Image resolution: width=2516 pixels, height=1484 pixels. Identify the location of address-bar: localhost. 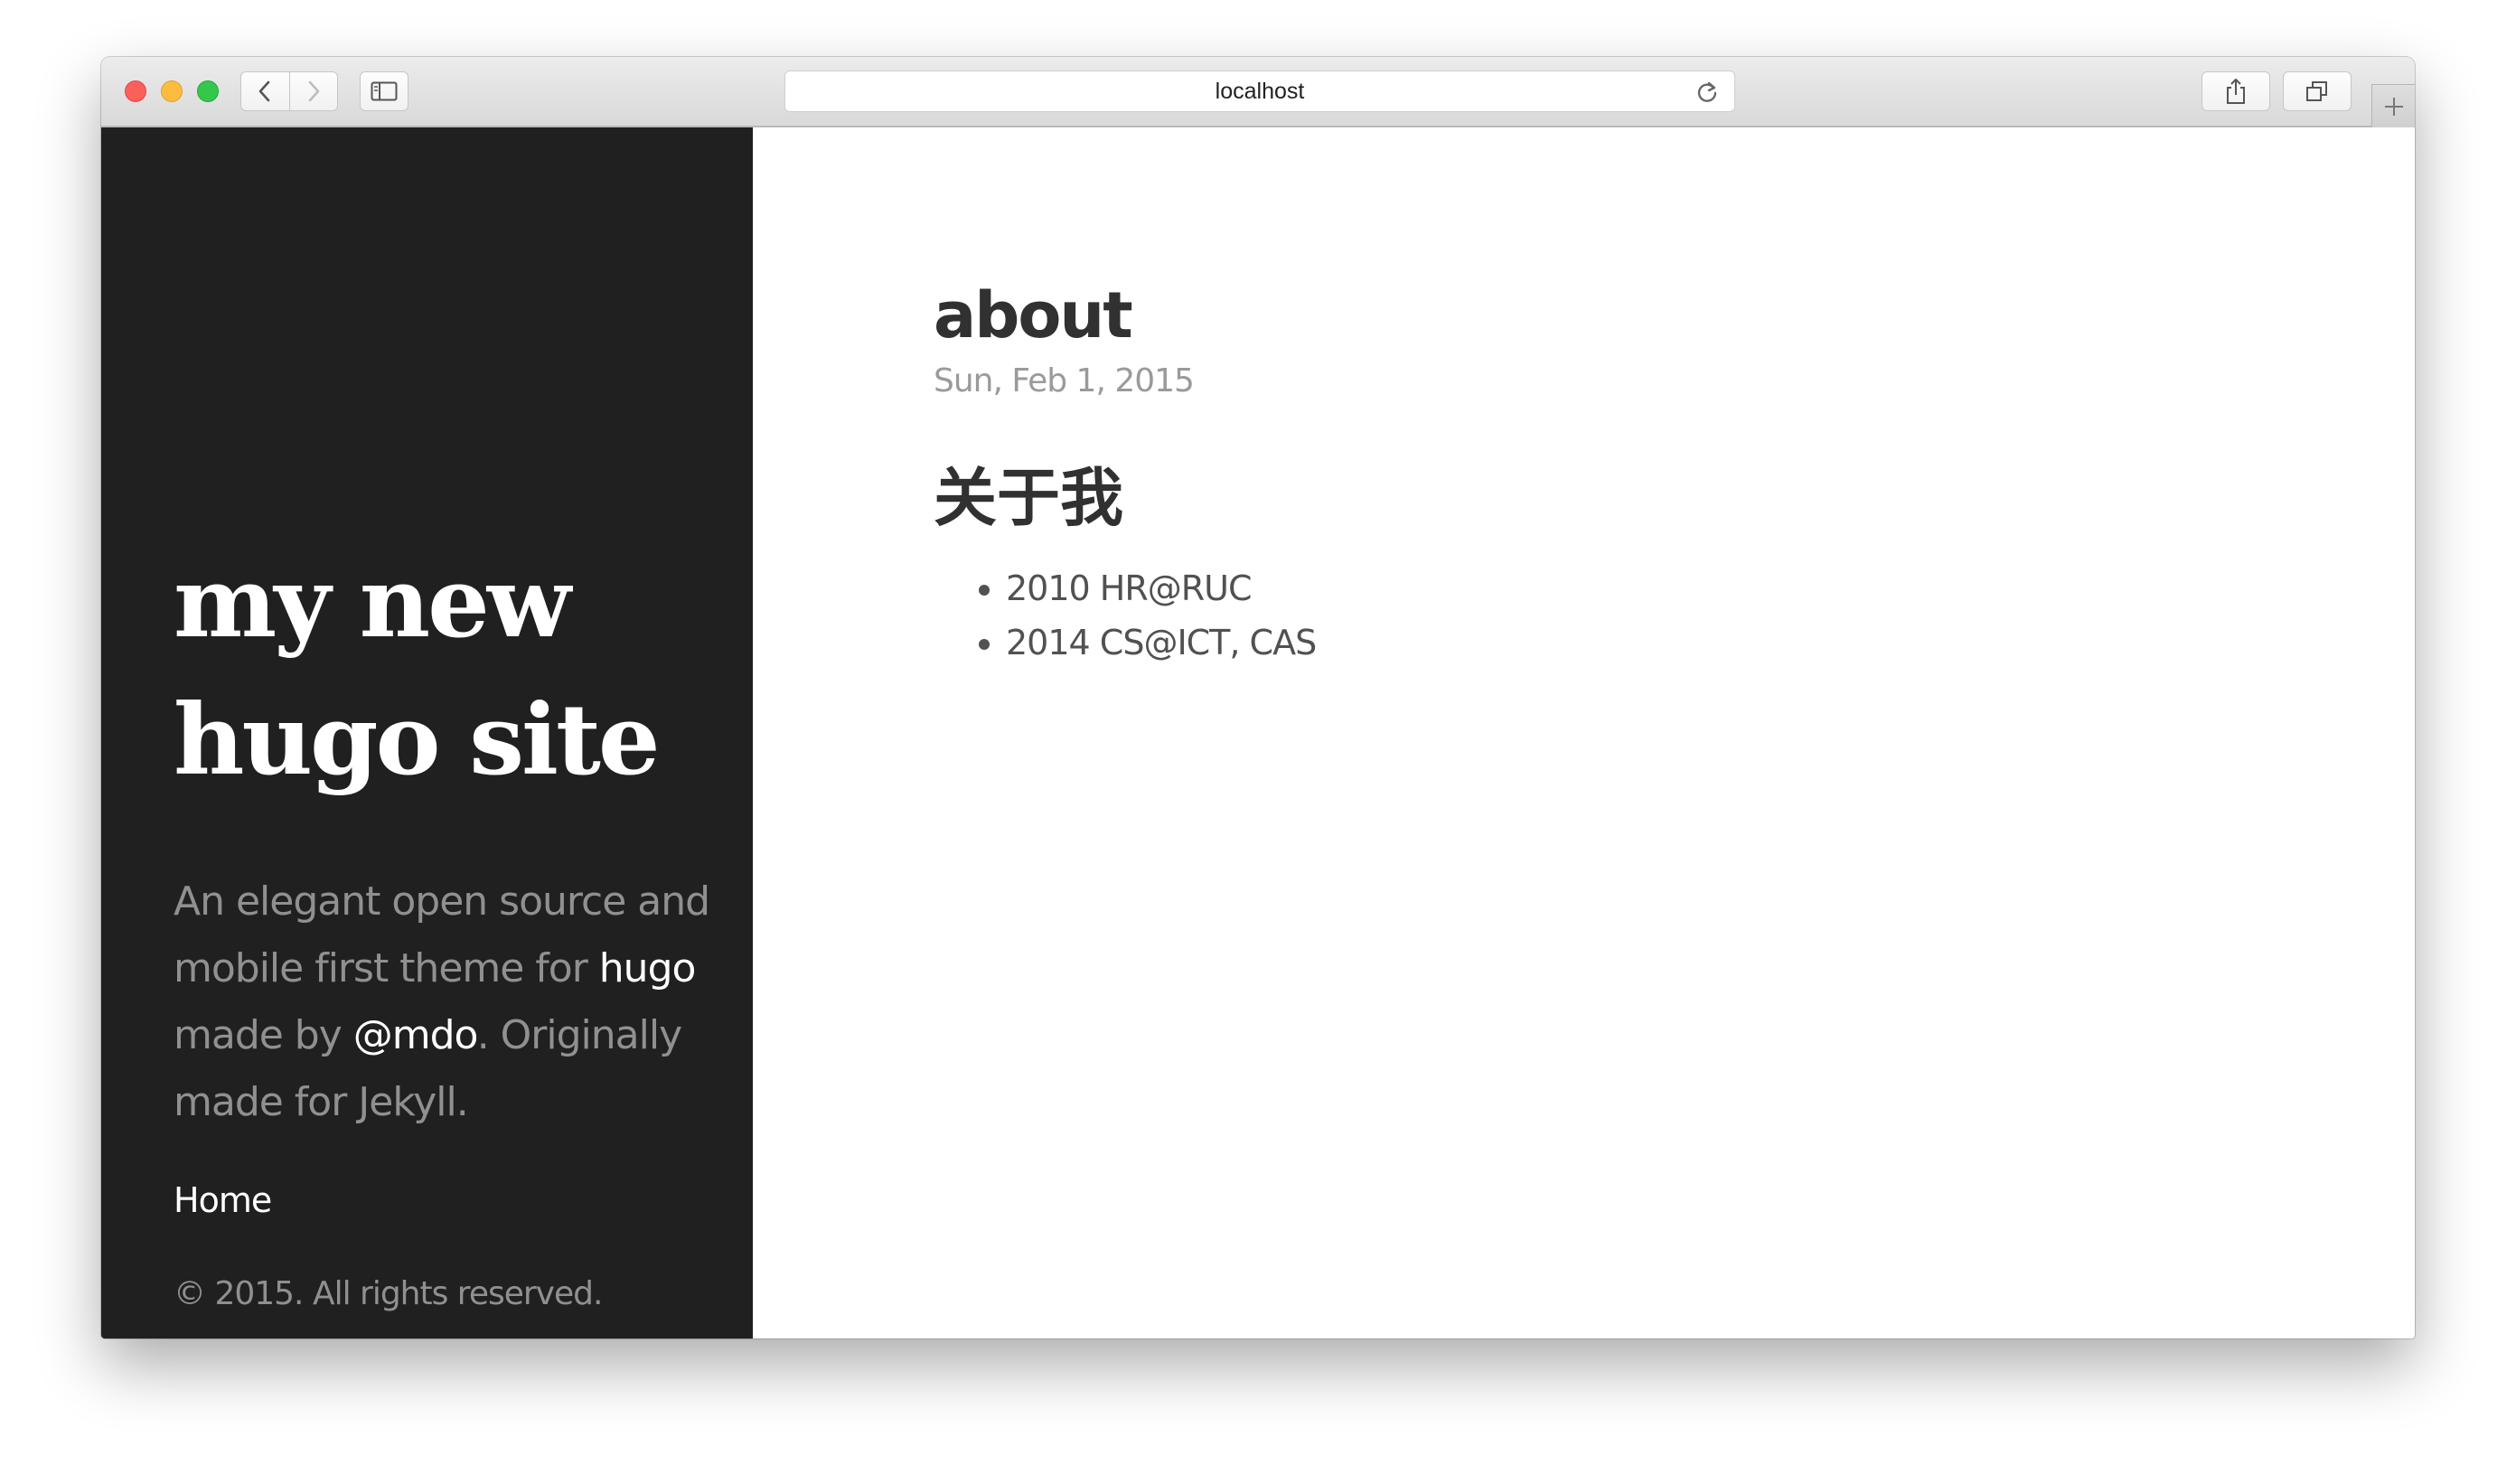
(1259, 91).